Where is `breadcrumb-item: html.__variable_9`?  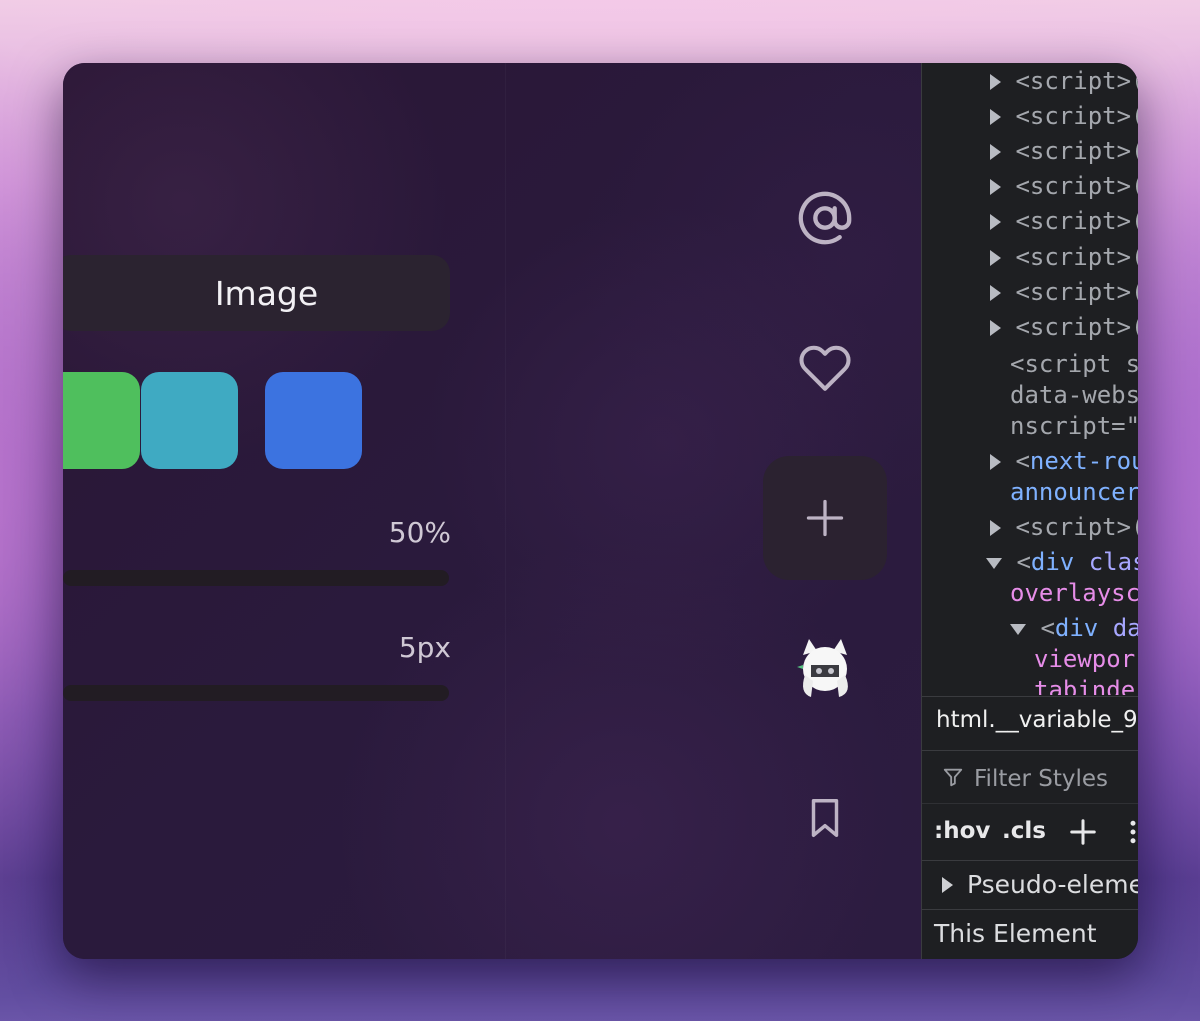
breadcrumb-item: html.__variable_9 is located at coordinates (1037, 720).